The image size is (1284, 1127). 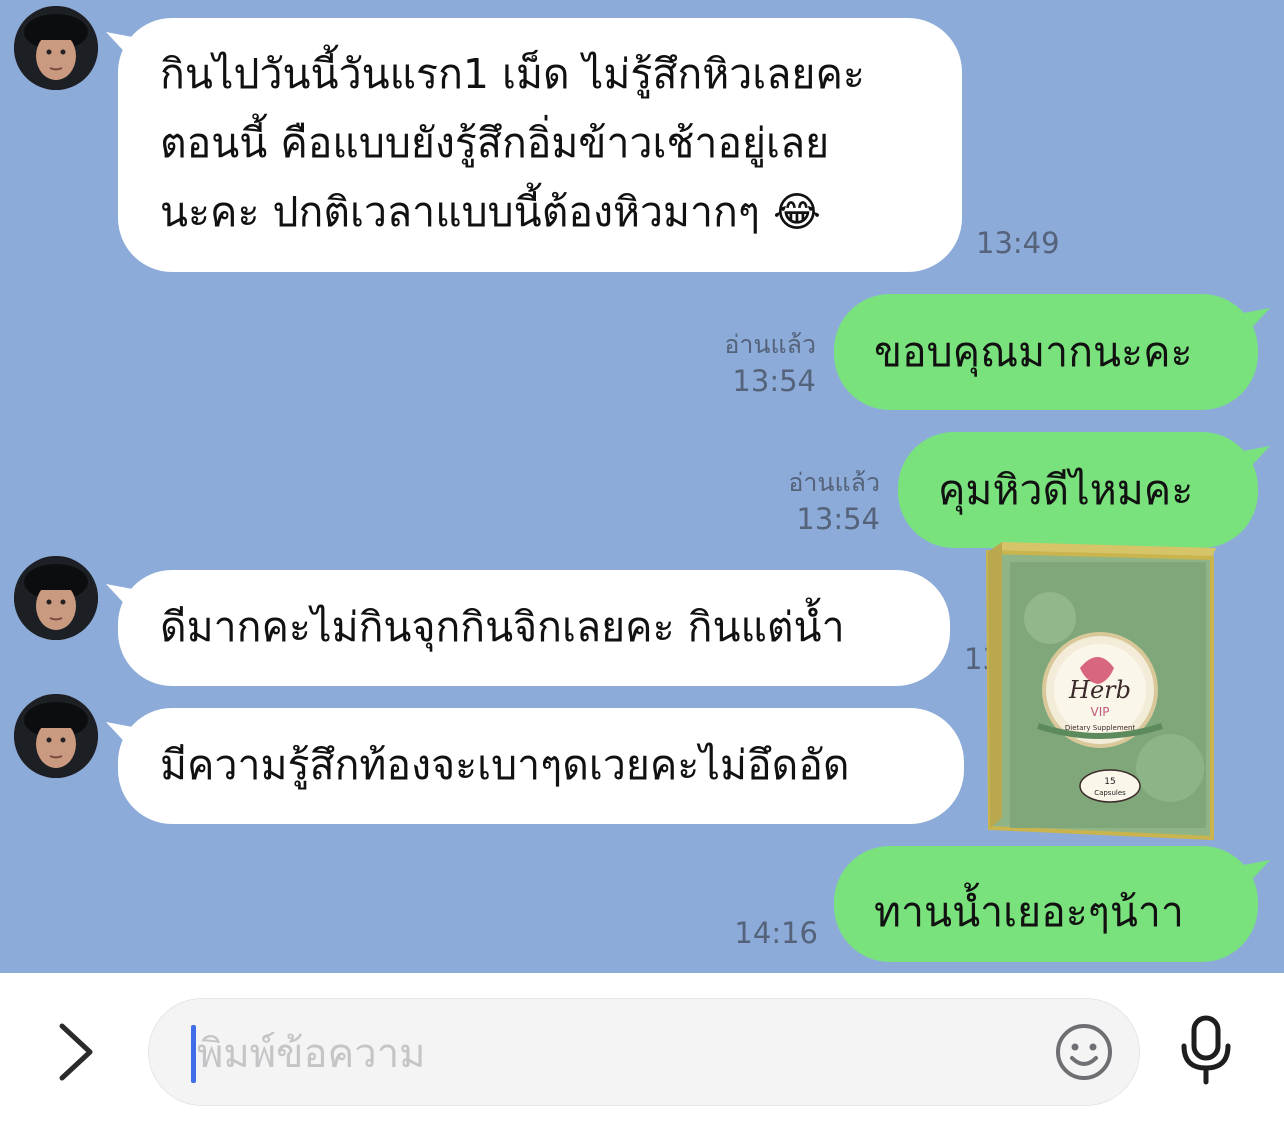 I want to click on message-bubble-outgoing: คุมหิวดีไหมคะ, so click(x=1078, y=490).